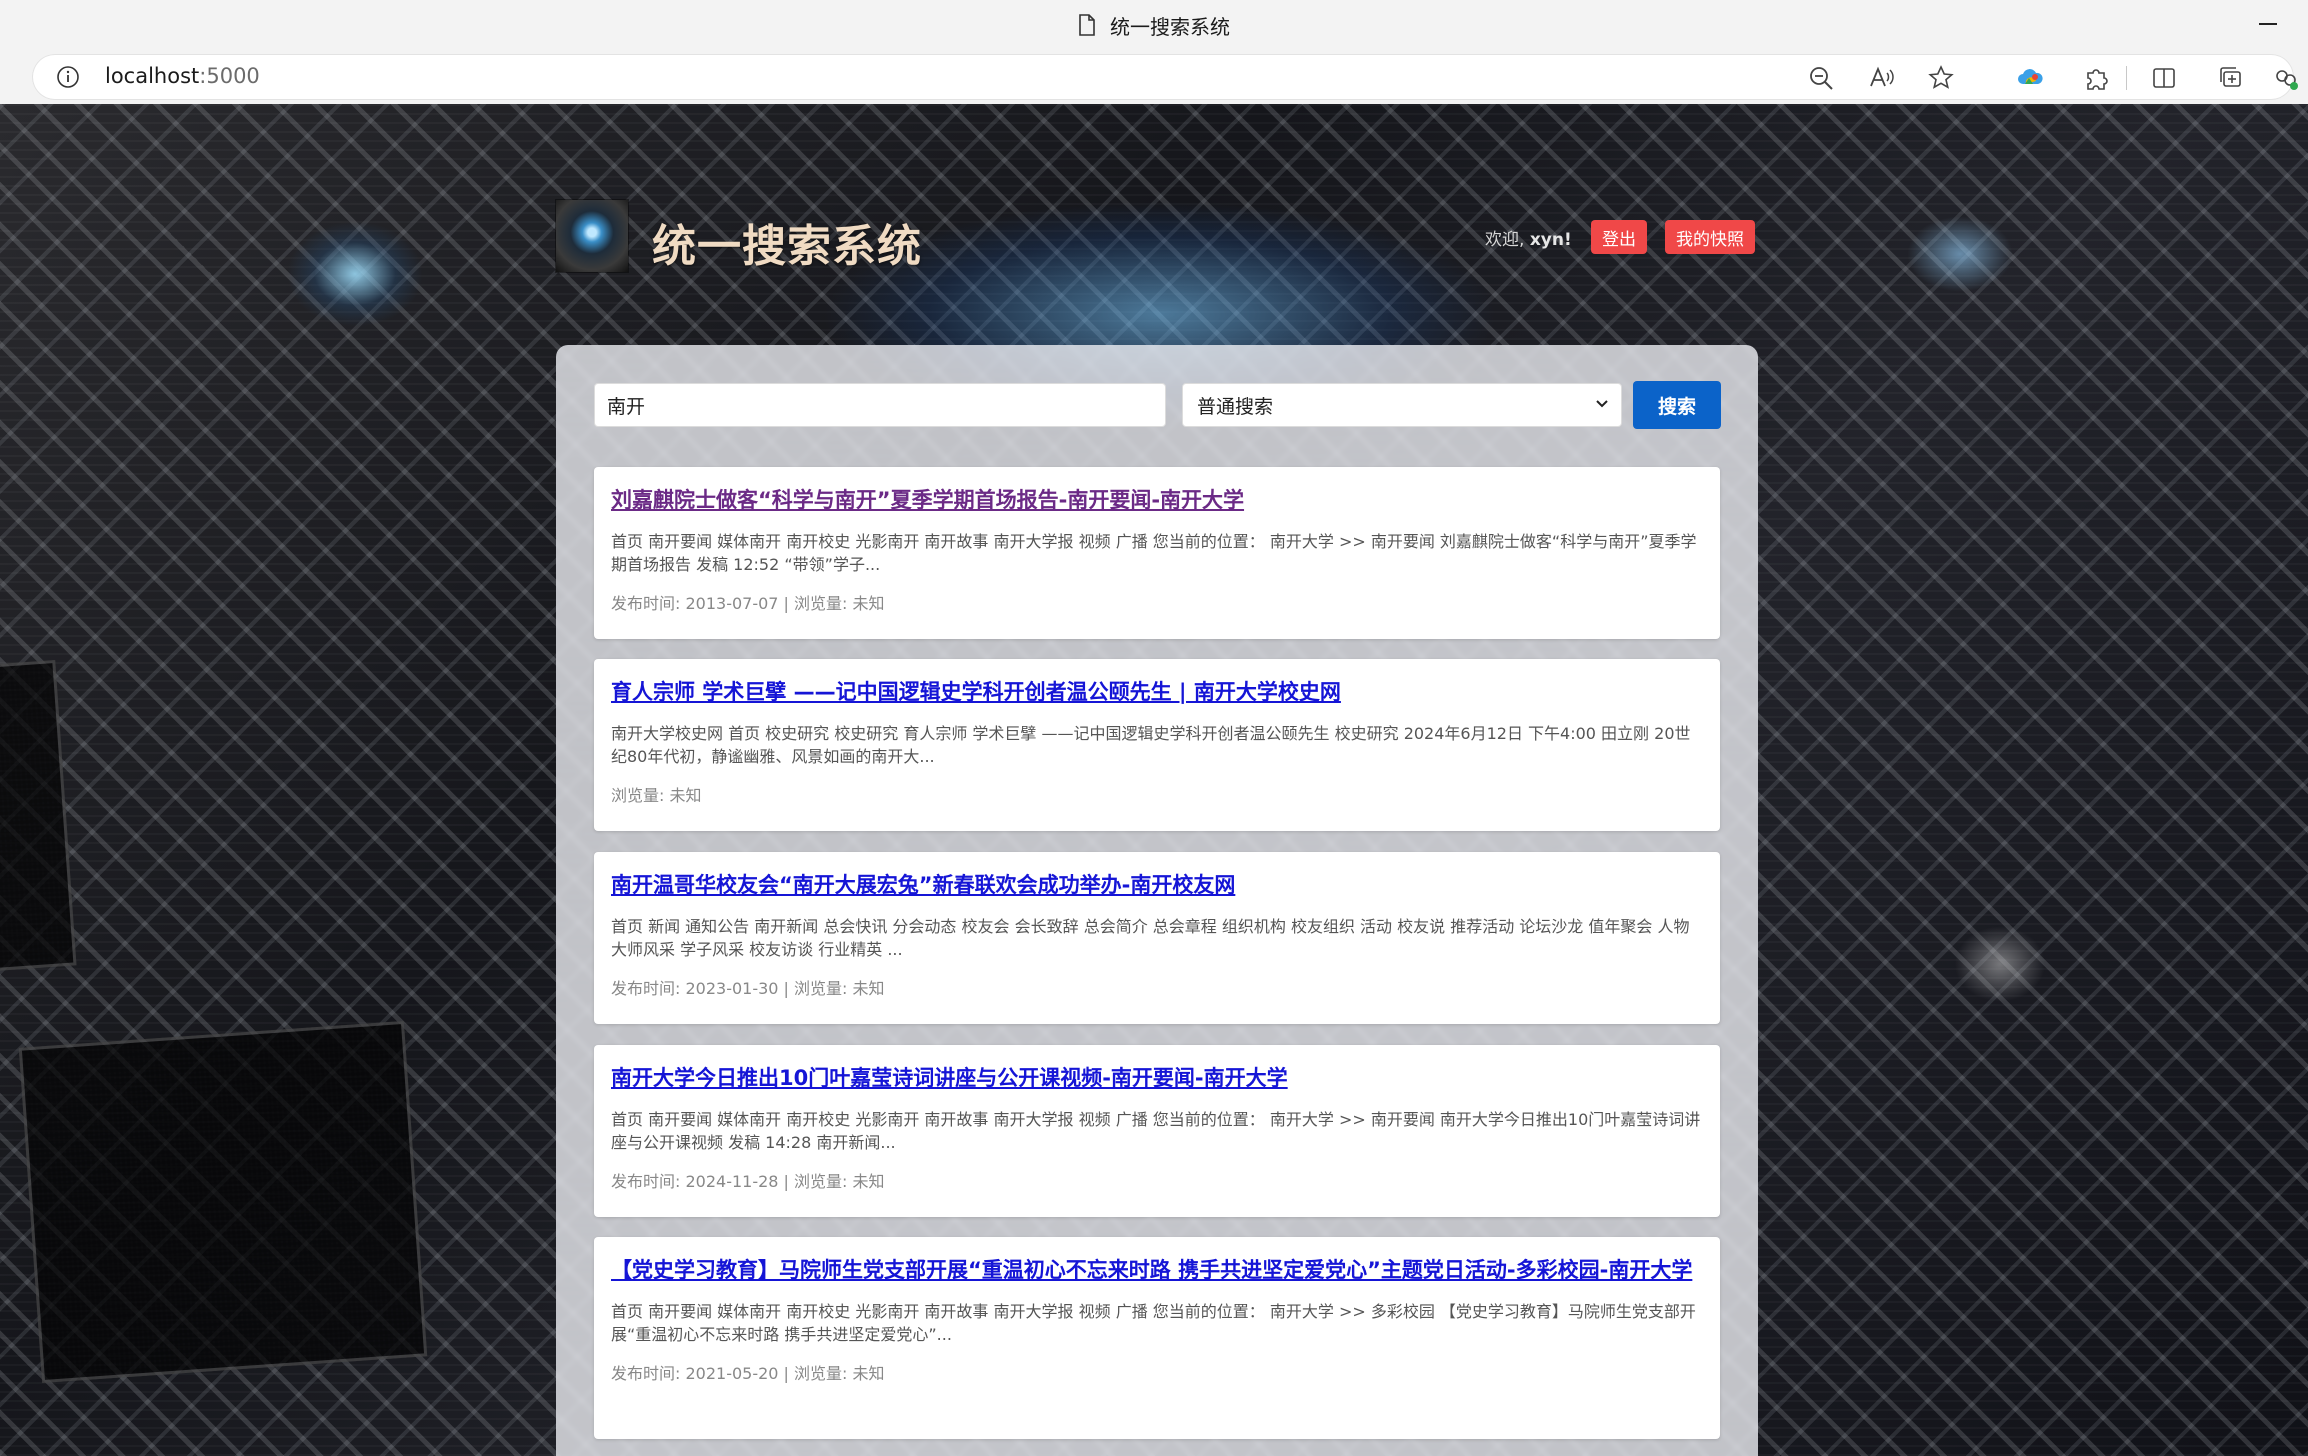 The height and width of the screenshot is (1456, 2308). I want to click on my-snapshots-button: 我的快照, so click(1710, 237).